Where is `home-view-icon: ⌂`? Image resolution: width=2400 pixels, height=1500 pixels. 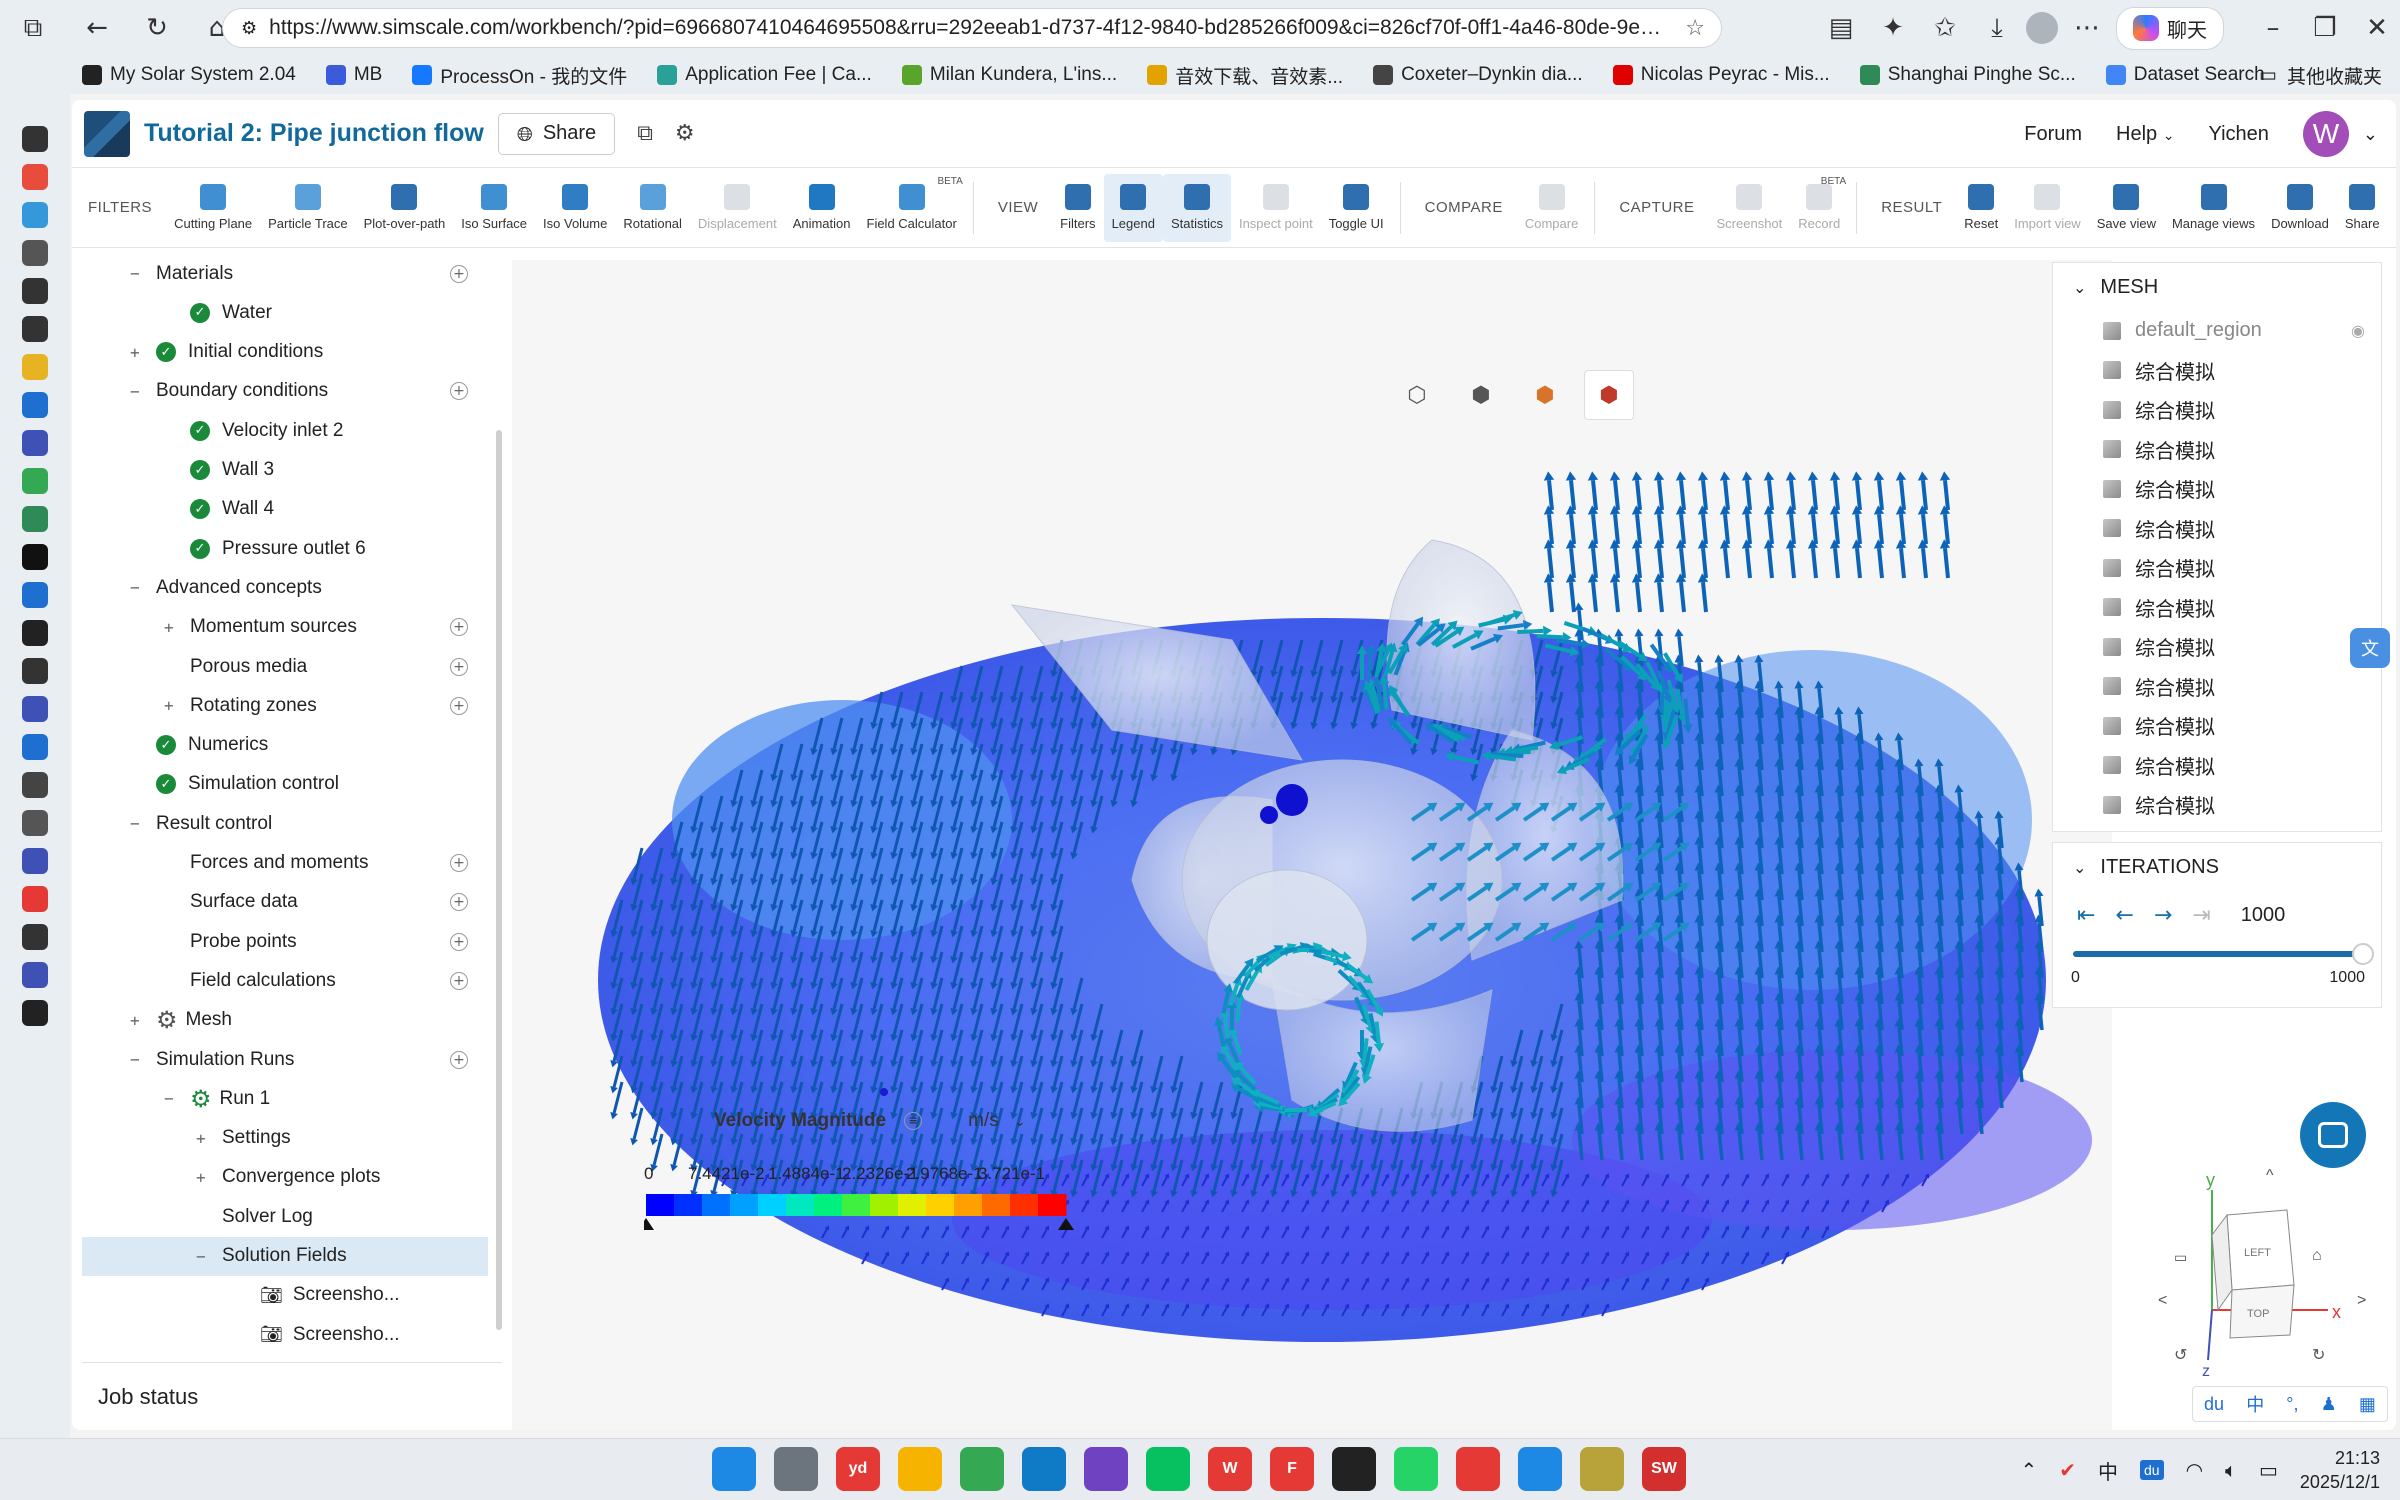
home-view-icon: ⌂ is located at coordinates (2317, 1255).